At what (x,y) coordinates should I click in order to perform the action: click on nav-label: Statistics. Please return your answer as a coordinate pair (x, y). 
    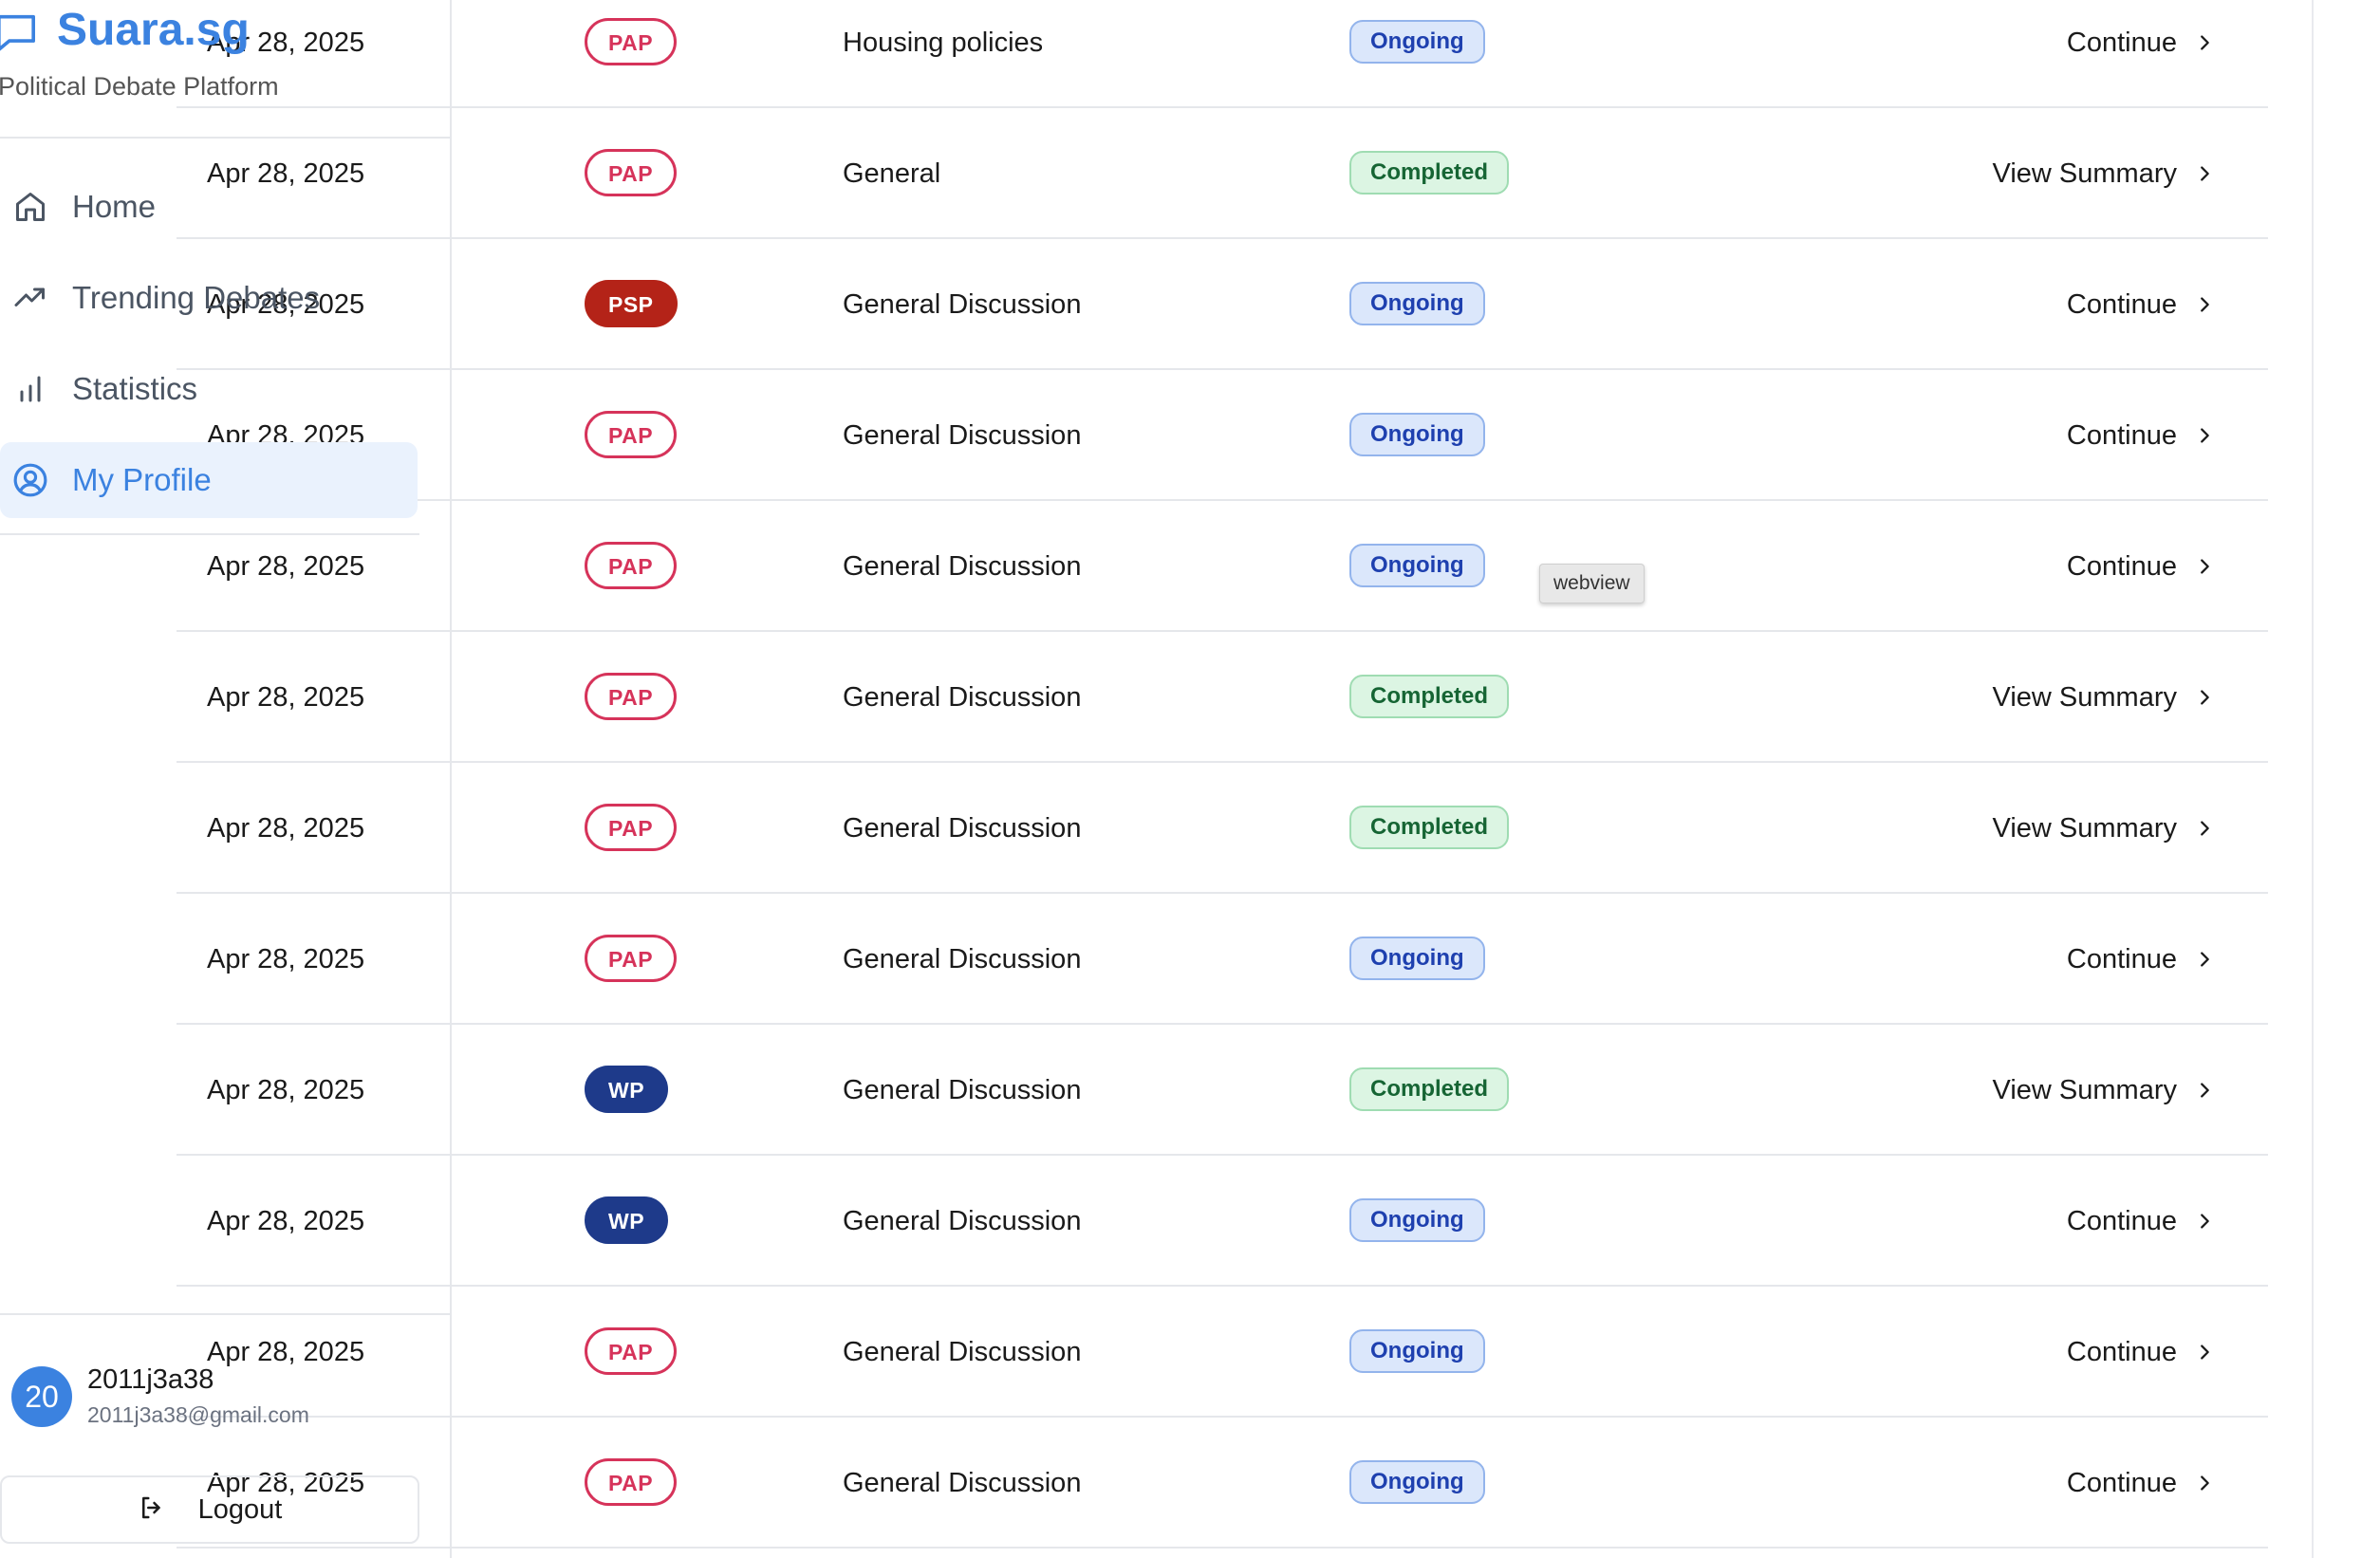
    Looking at the image, I should click on (135, 388).